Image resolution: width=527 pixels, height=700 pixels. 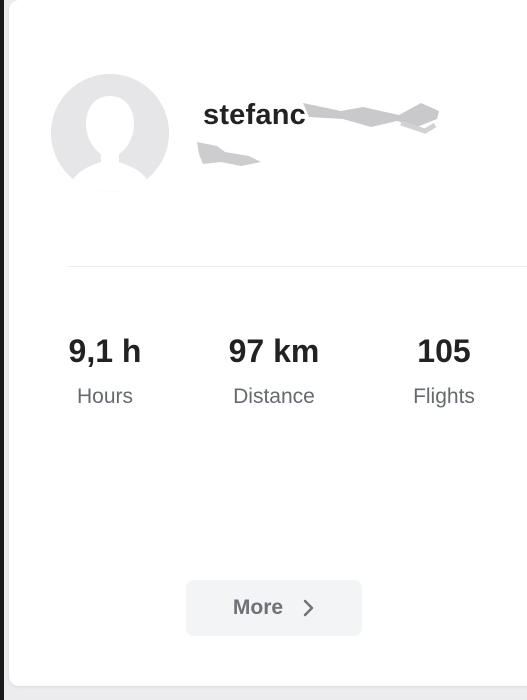 What do you see at coordinates (2, 350) in the screenshot?
I see `window-edge` at bounding box center [2, 350].